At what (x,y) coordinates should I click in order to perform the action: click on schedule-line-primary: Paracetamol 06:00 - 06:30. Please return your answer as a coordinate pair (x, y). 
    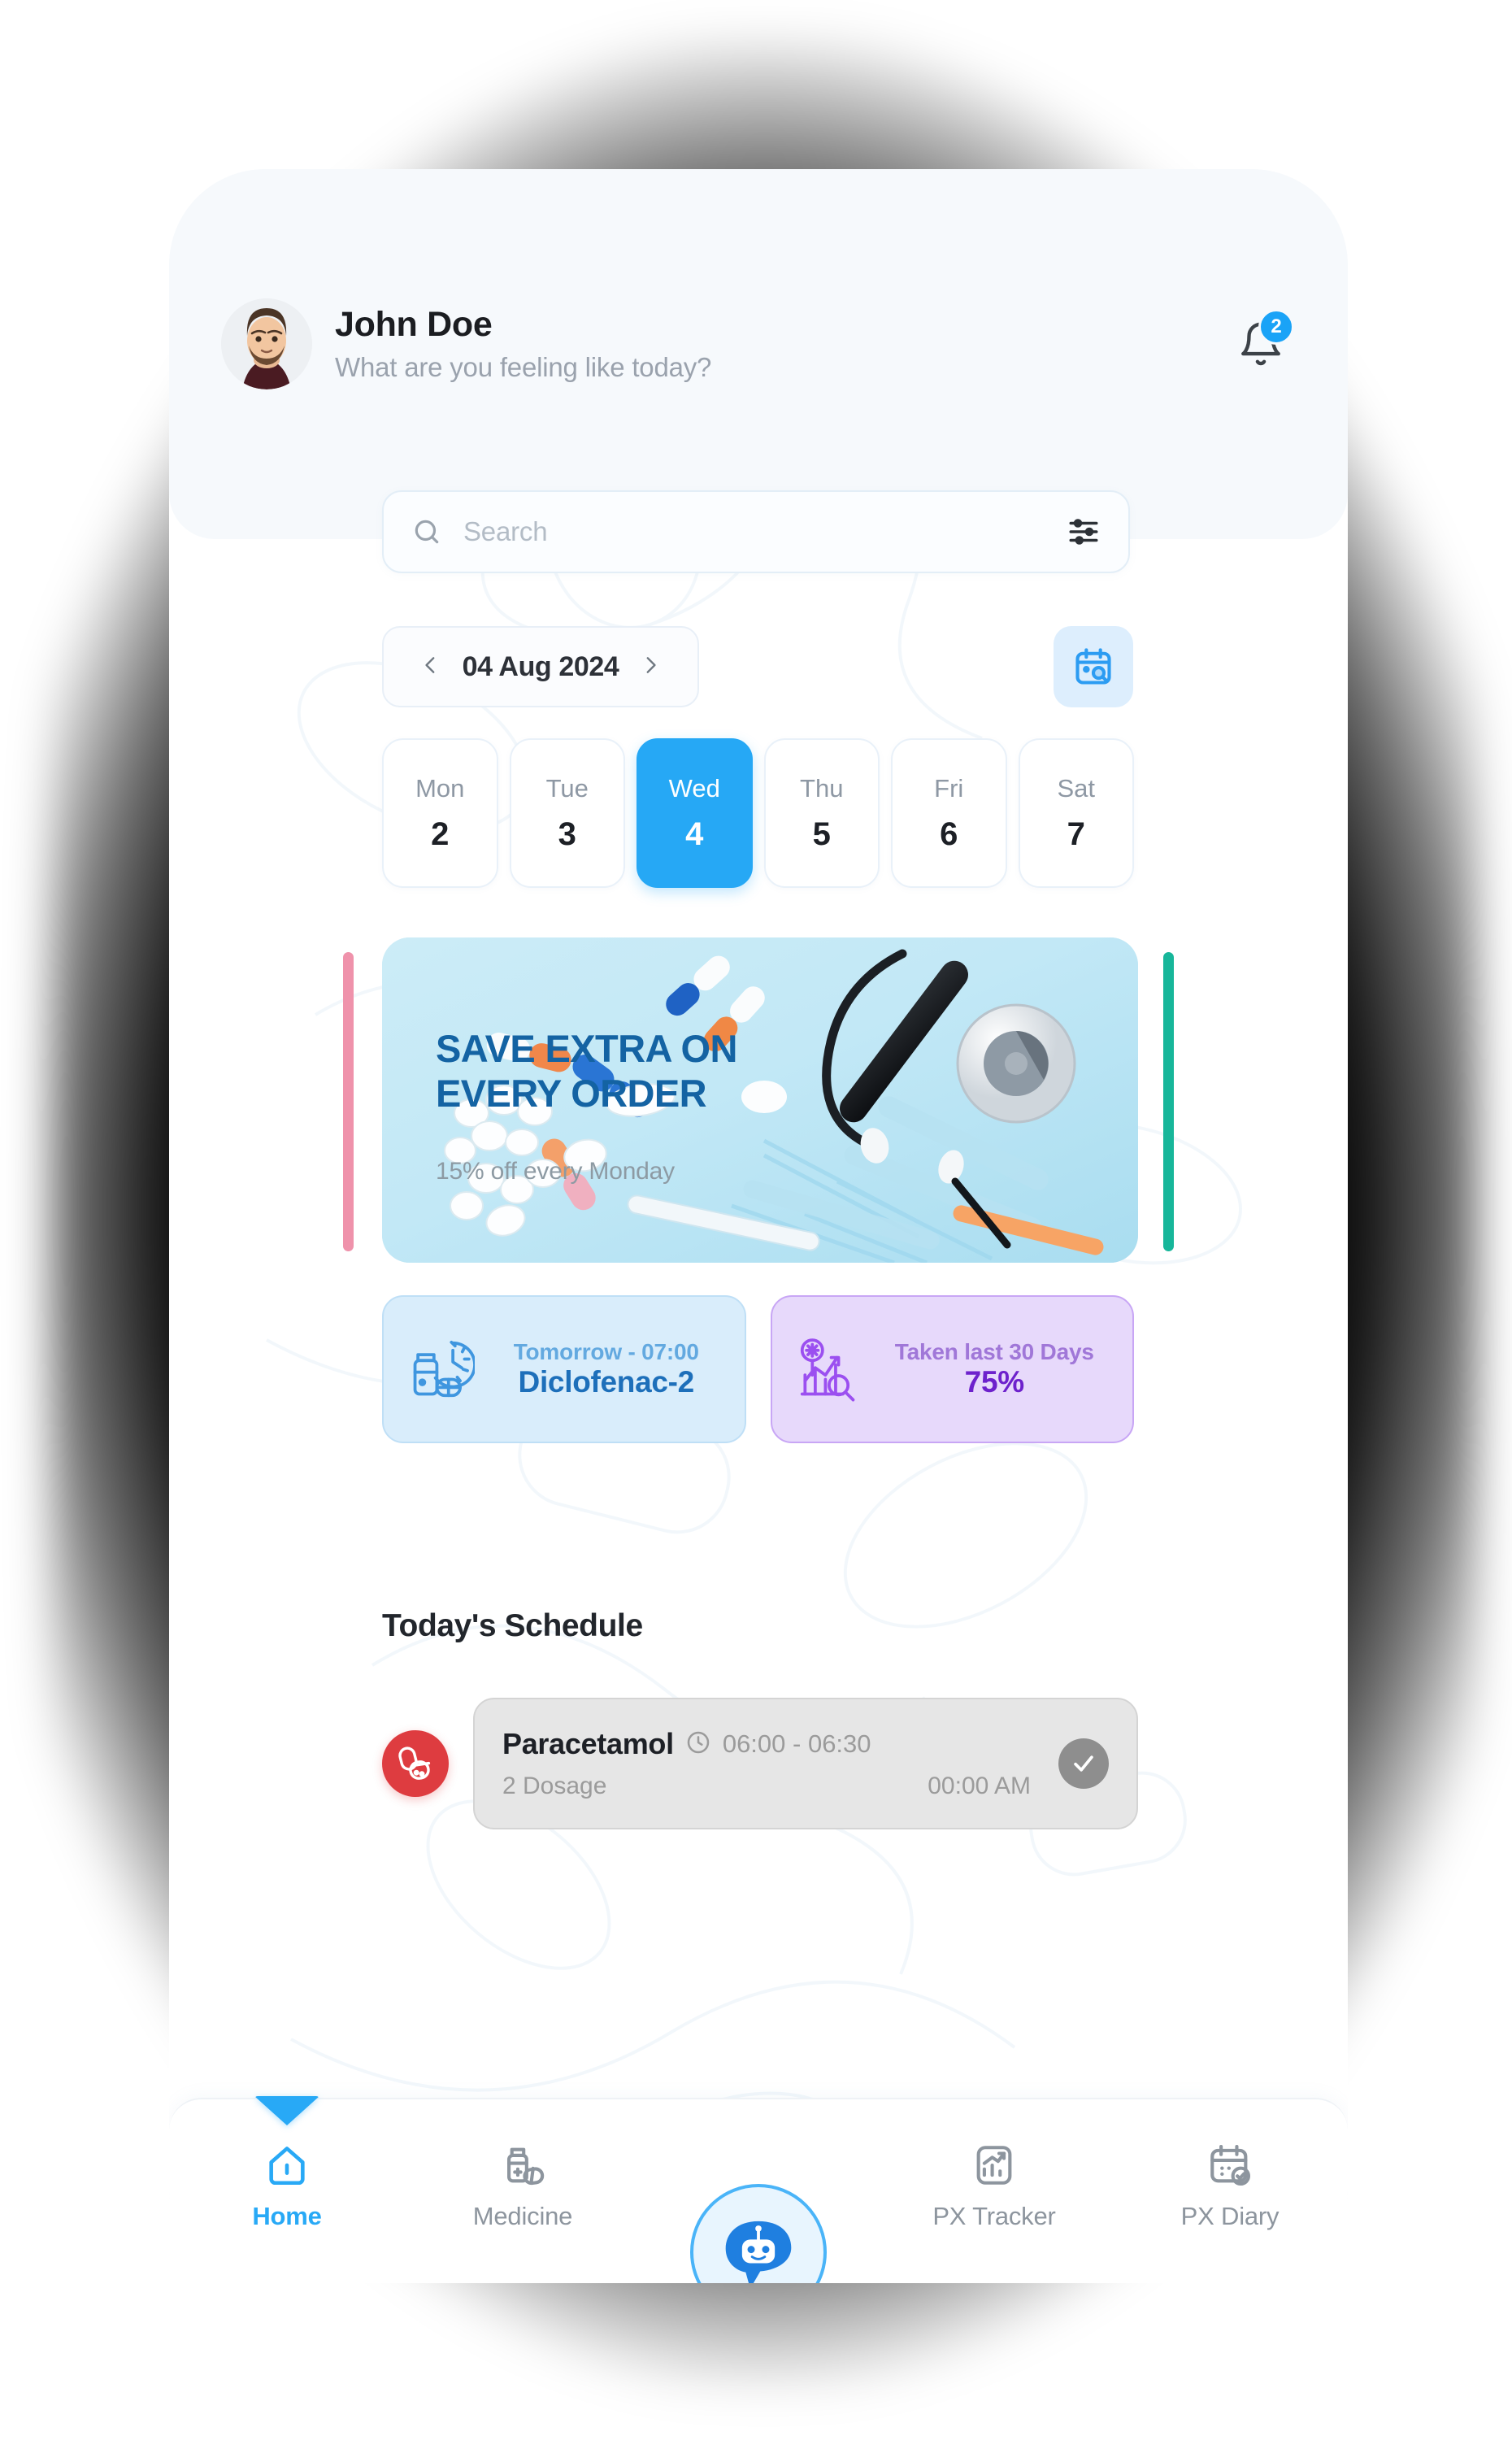
    Looking at the image, I should click on (770, 1744).